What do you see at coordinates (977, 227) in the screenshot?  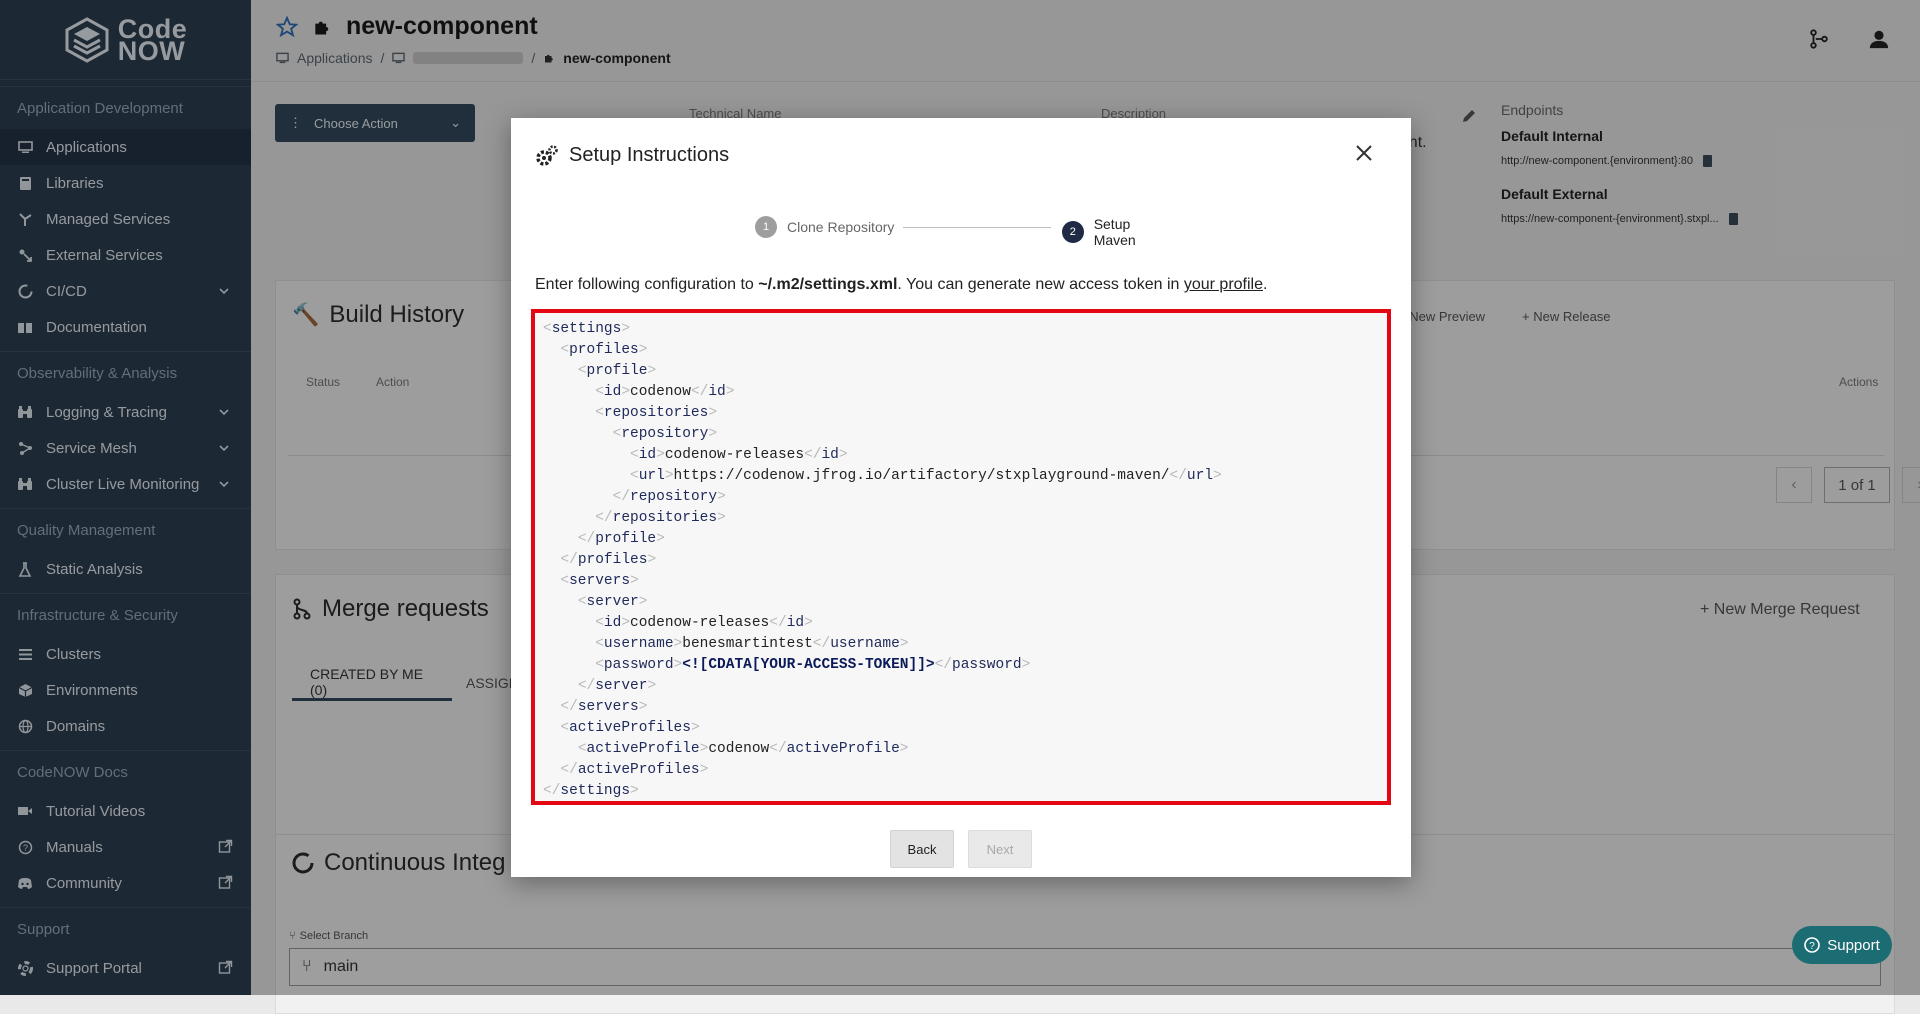 I see `step-connector` at bounding box center [977, 227].